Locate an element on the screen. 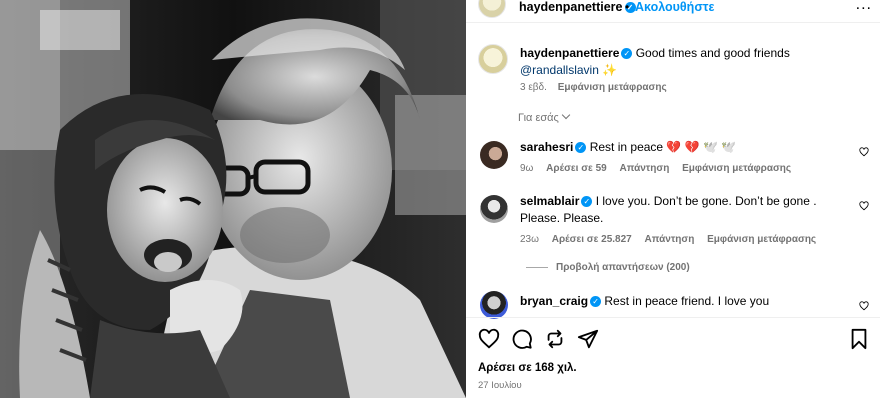 The height and width of the screenshot is (398, 880). comment-text: Rest in peace 💔 💔 🕊️ 🕊️ is located at coordinates (663, 147).